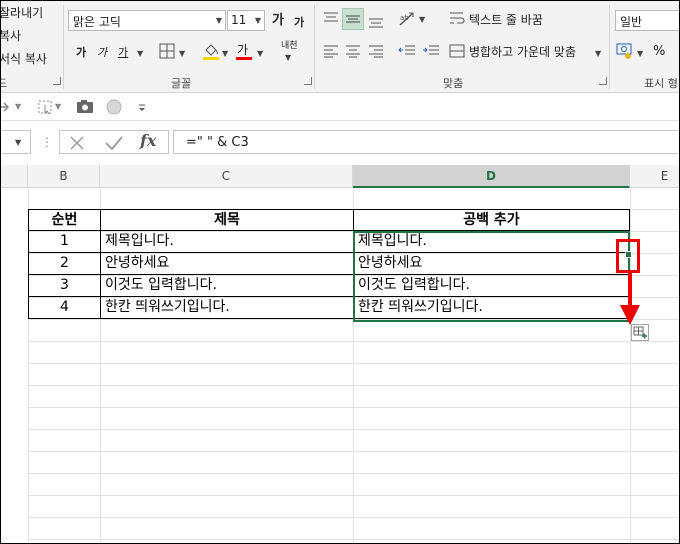 The height and width of the screenshot is (544, 680). What do you see at coordinates (289, 46) in the screenshot?
I see `phonetic-guide-button: 내천` at bounding box center [289, 46].